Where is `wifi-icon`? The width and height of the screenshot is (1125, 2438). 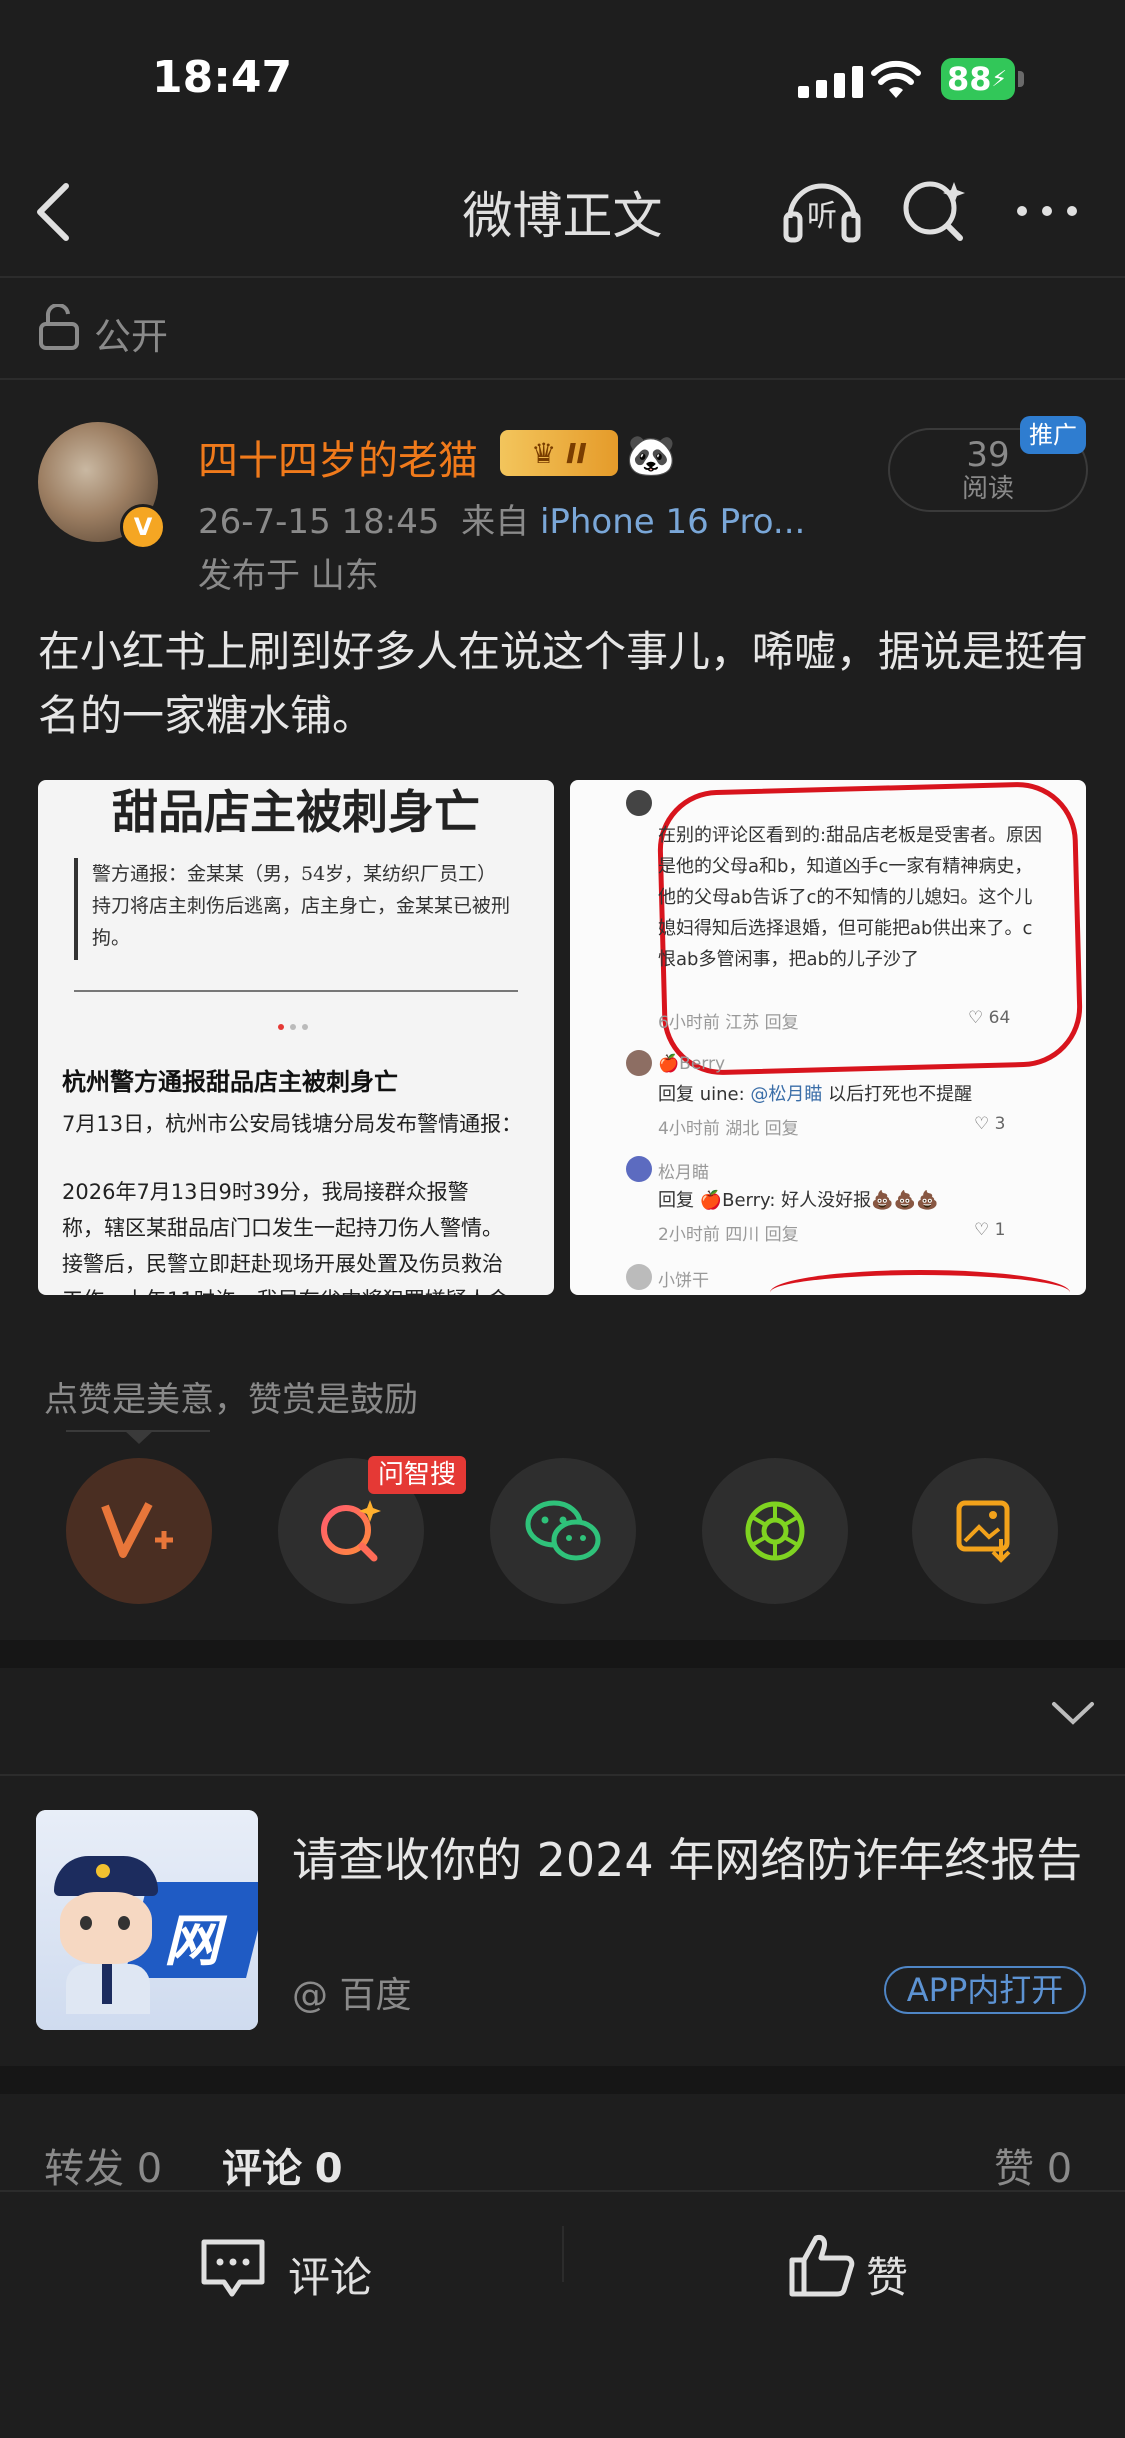 wifi-icon is located at coordinates (896, 79).